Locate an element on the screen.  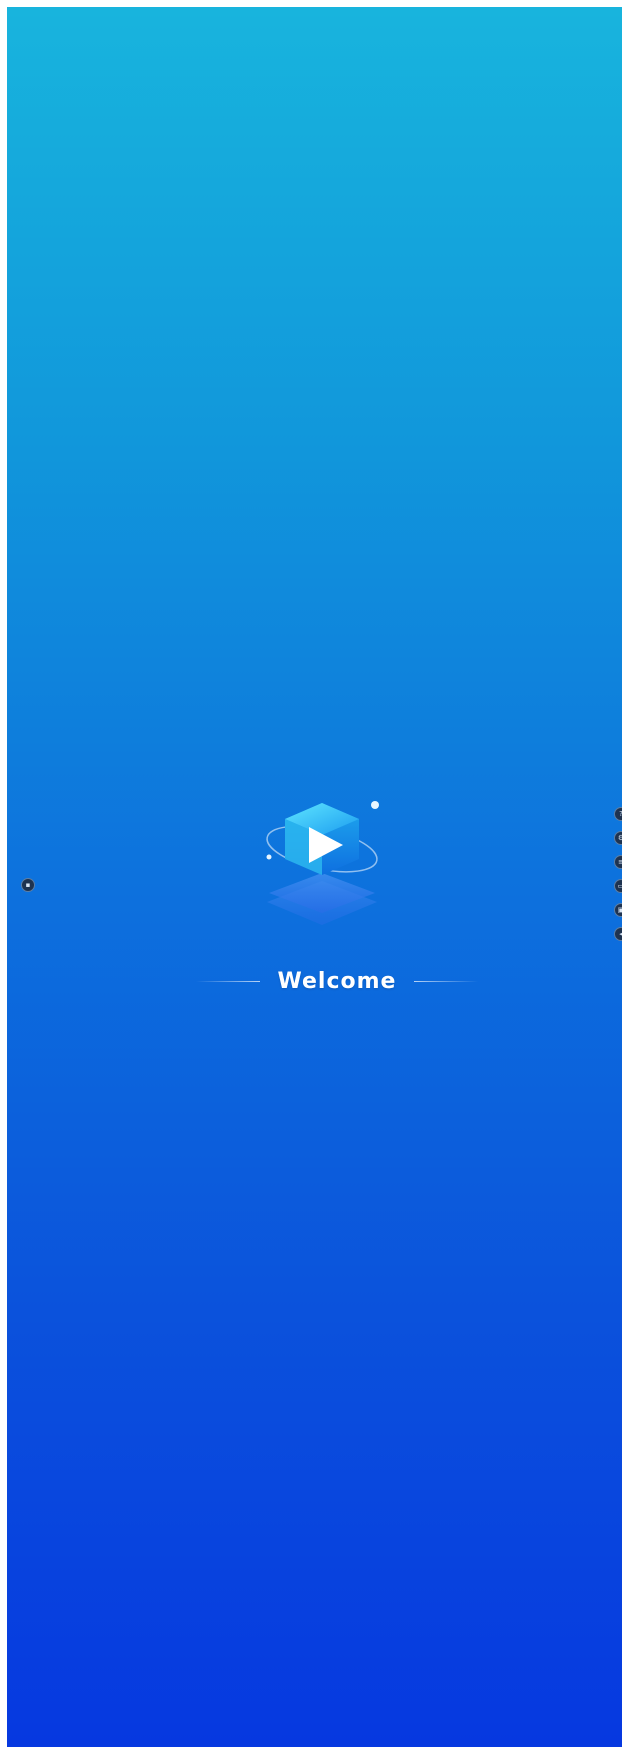
side-handle-icon: ▪ is located at coordinates (28, 885).